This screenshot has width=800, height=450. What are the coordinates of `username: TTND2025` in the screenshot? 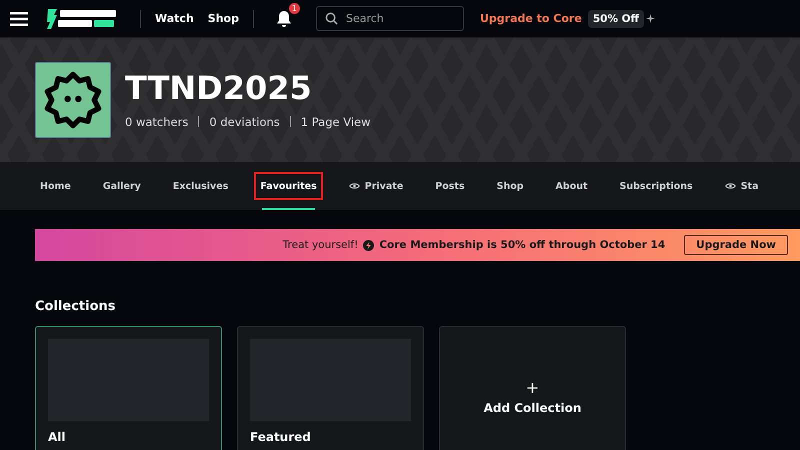 It's located at (219, 89).